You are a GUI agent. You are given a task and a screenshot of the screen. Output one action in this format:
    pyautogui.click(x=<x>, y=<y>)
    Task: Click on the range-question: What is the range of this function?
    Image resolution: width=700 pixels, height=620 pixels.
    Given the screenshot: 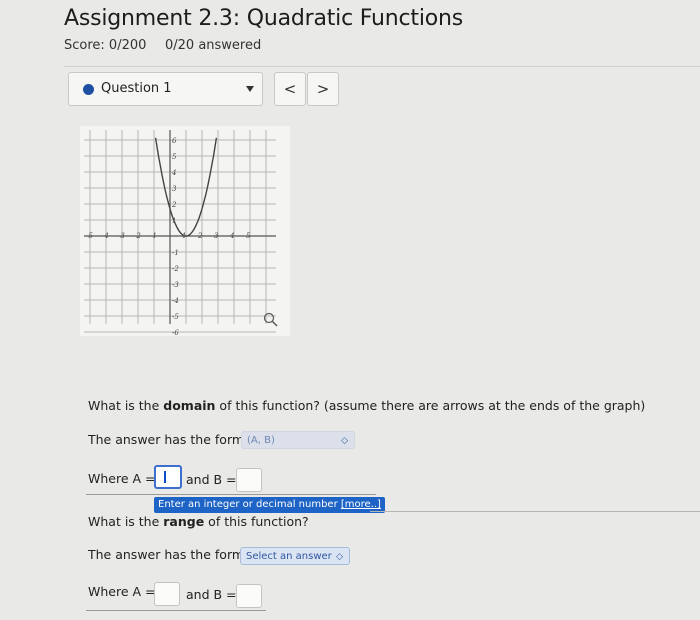 What is the action you would take?
    pyautogui.click(x=198, y=521)
    